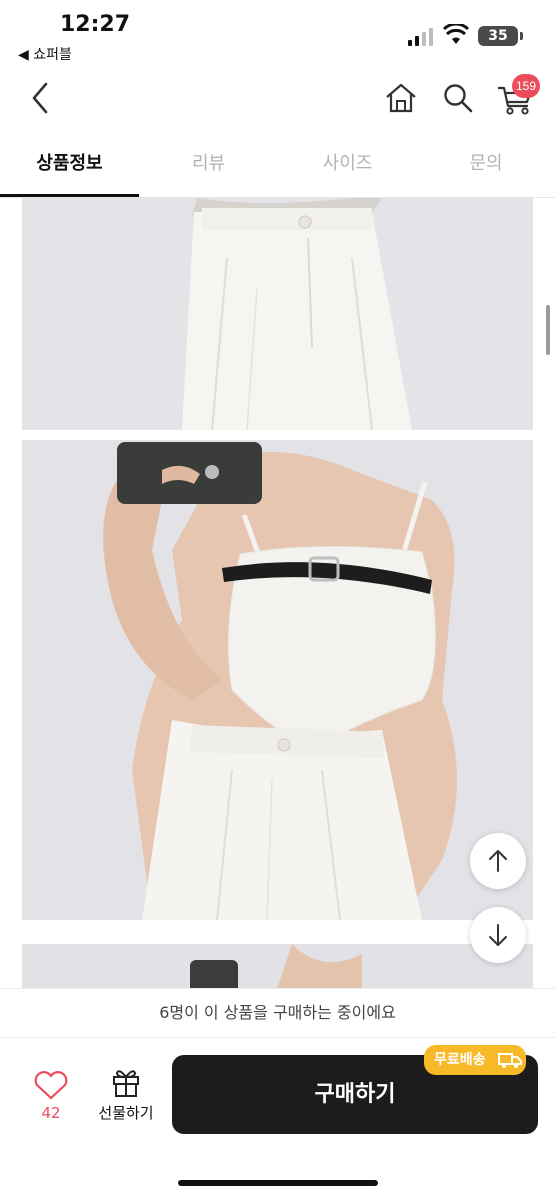 The width and height of the screenshot is (555, 1200). I want to click on scroll-to-bottom-button, so click(498, 935).